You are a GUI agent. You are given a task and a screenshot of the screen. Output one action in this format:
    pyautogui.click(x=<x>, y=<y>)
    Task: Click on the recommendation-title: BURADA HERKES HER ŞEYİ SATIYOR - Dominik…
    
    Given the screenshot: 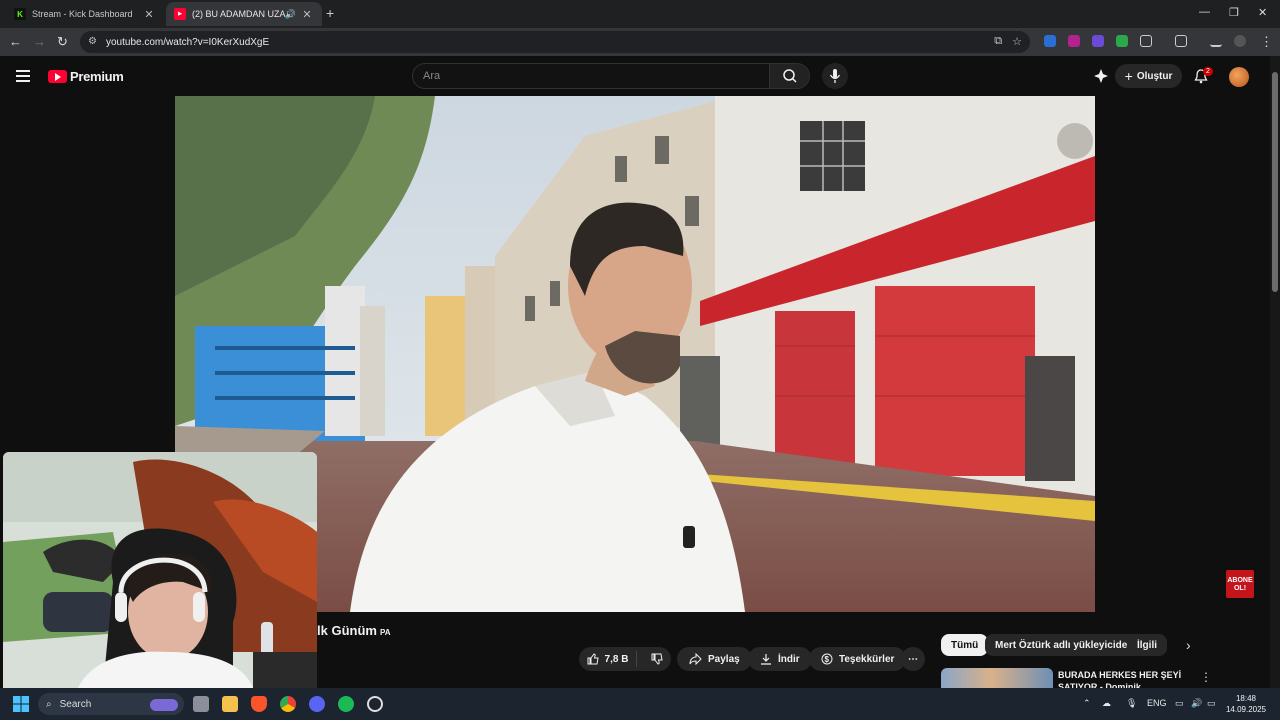 What is the action you would take?
    pyautogui.click(x=1123, y=678)
    